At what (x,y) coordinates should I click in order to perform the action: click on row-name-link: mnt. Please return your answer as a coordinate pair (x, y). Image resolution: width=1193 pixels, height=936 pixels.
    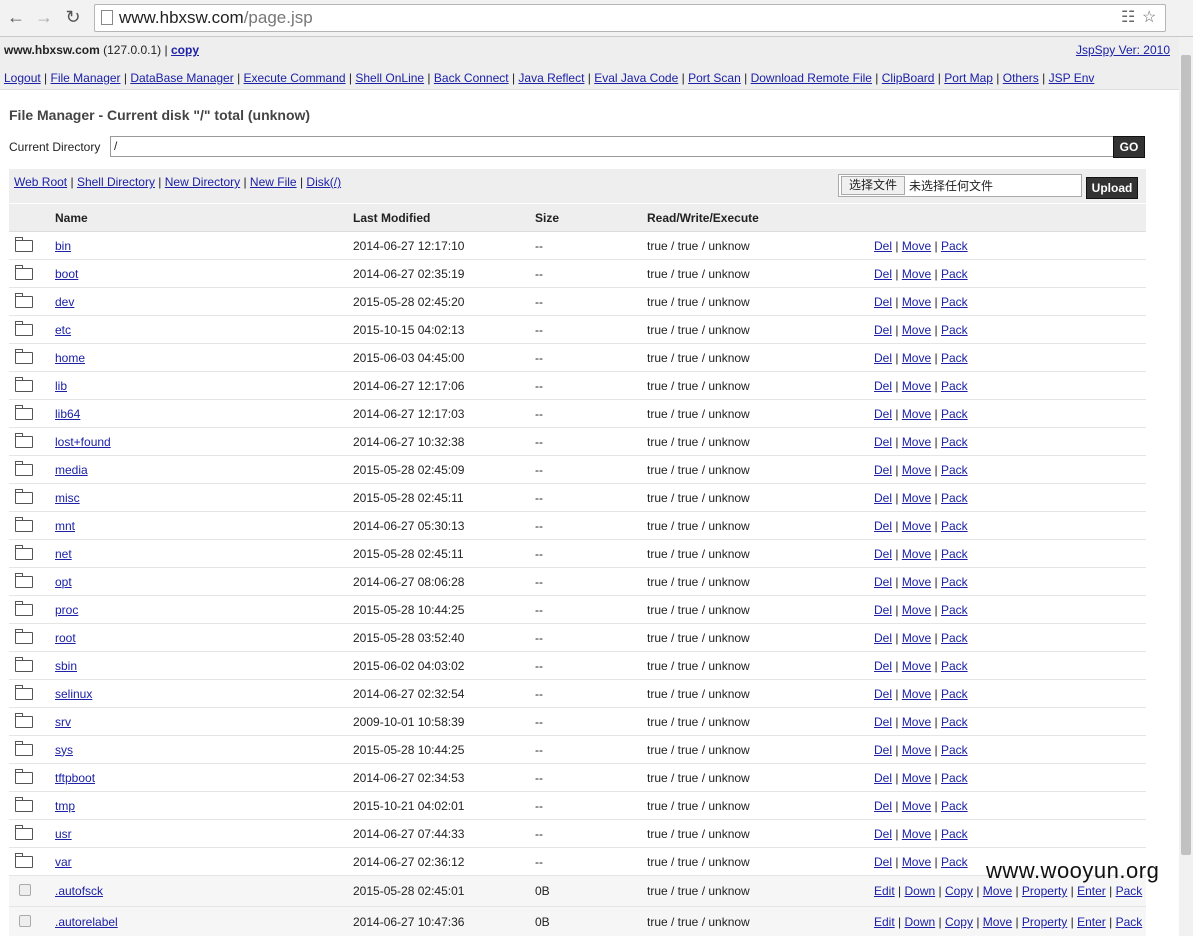
    Looking at the image, I should click on (65, 526).